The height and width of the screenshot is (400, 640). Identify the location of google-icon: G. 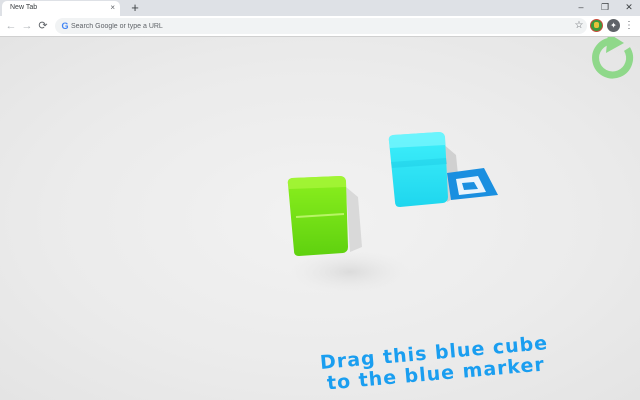
(65, 26).